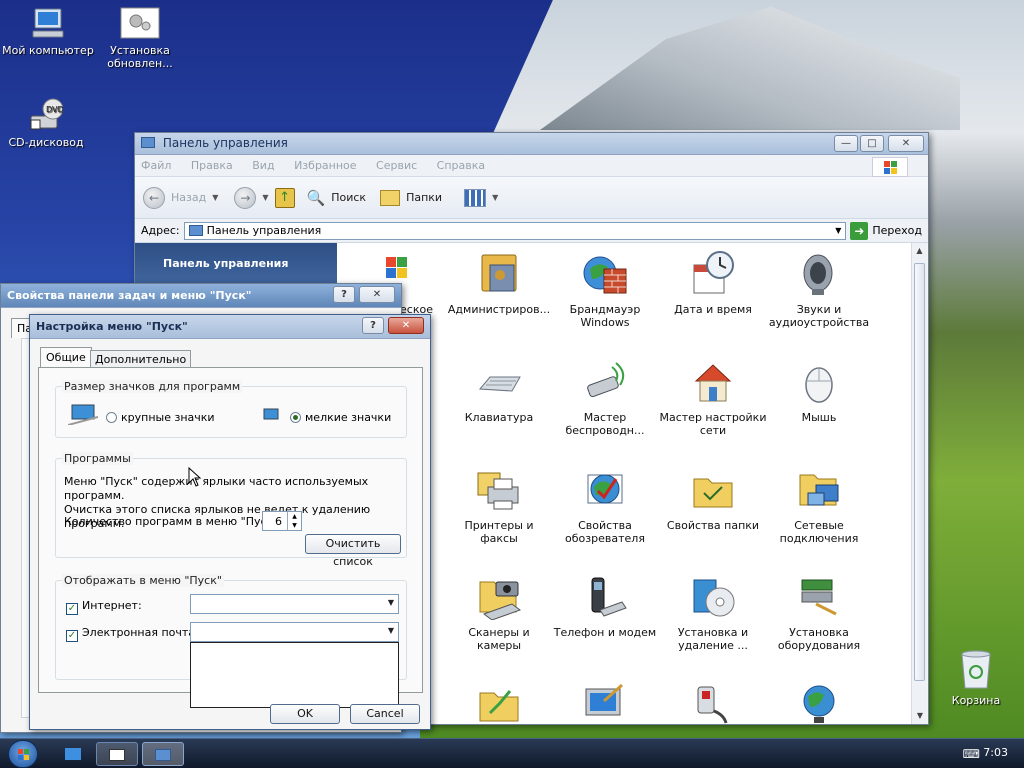 This screenshot has width=1024, height=768. Describe the element at coordinates (872, 143) in the screenshot. I see `maximize-button: □` at that location.